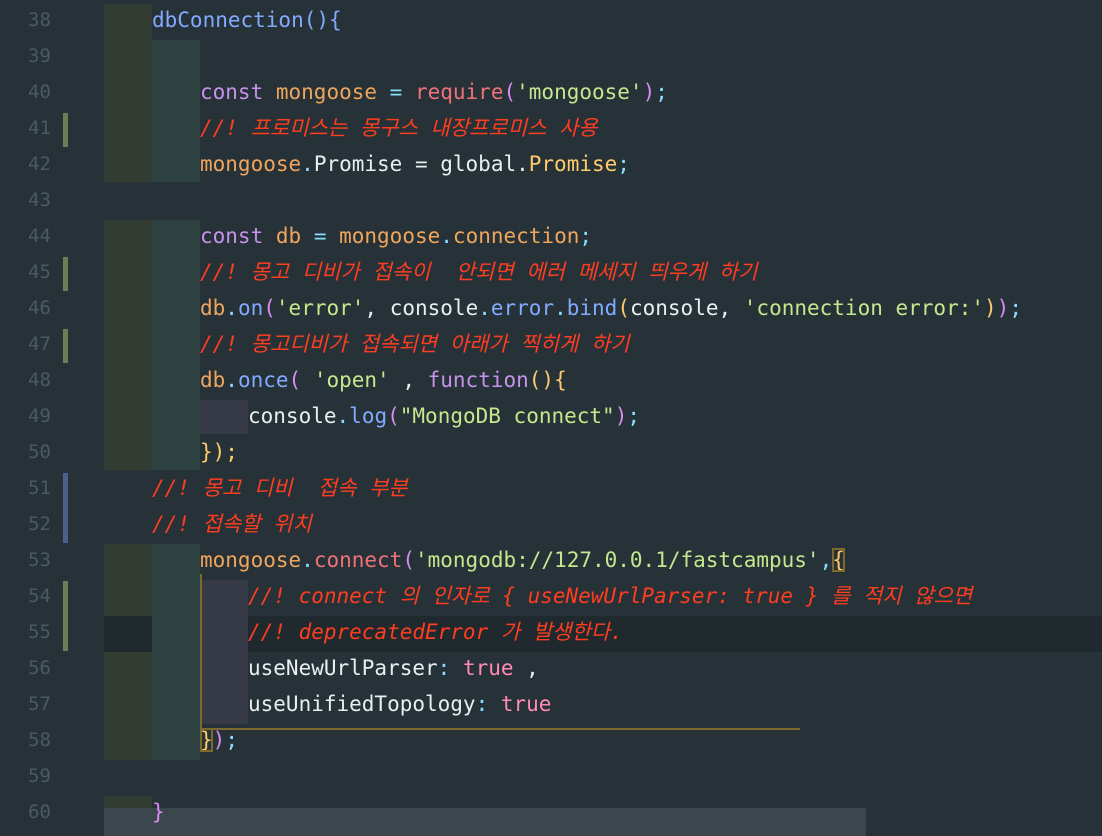  What do you see at coordinates (39, 56) in the screenshot?
I see `line-number: 39` at bounding box center [39, 56].